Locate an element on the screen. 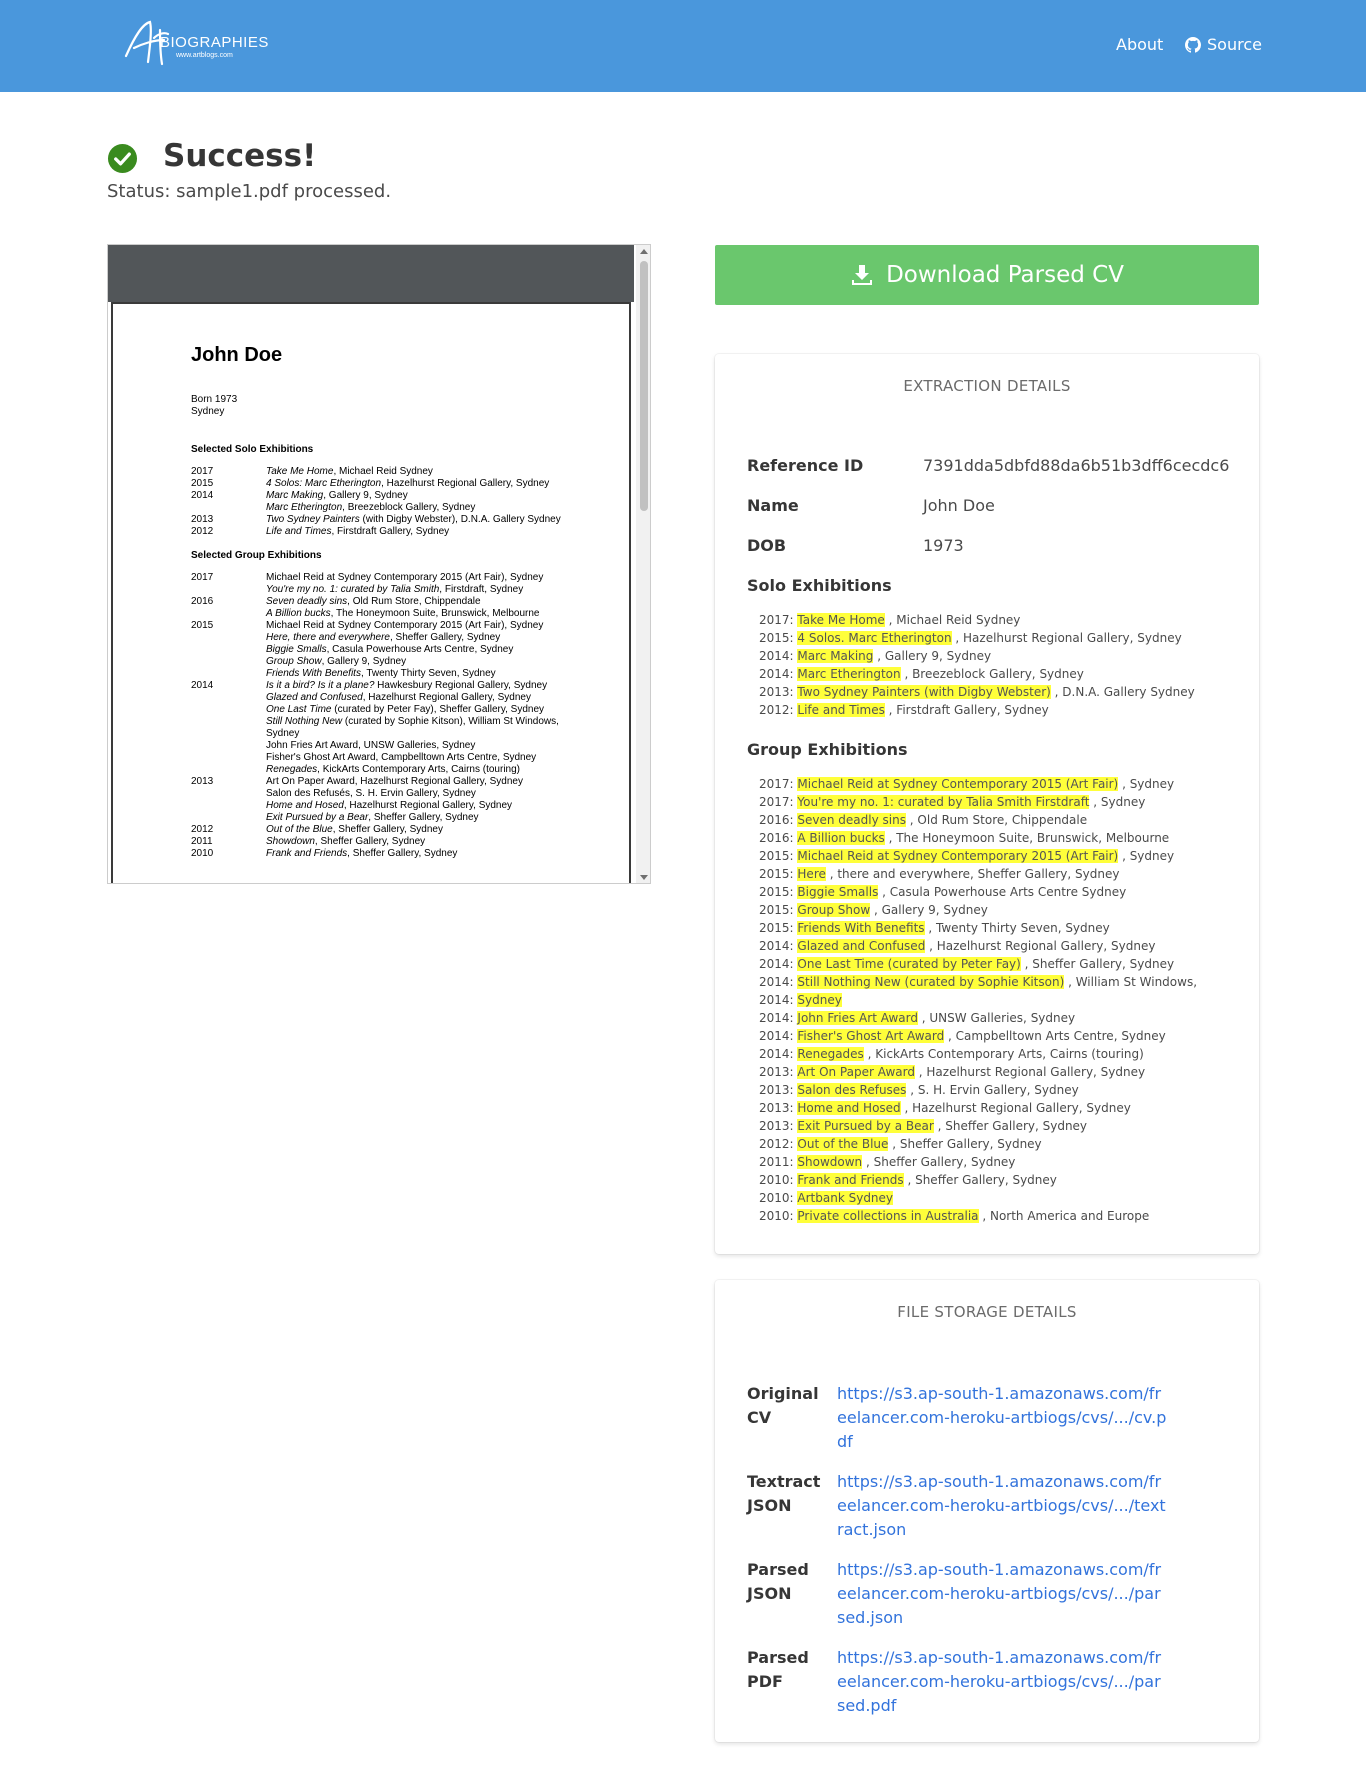 The height and width of the screenshot is (1791, 1366). exhibition-highlight: Art On Paper Award is located at coordinates (856, 1072).